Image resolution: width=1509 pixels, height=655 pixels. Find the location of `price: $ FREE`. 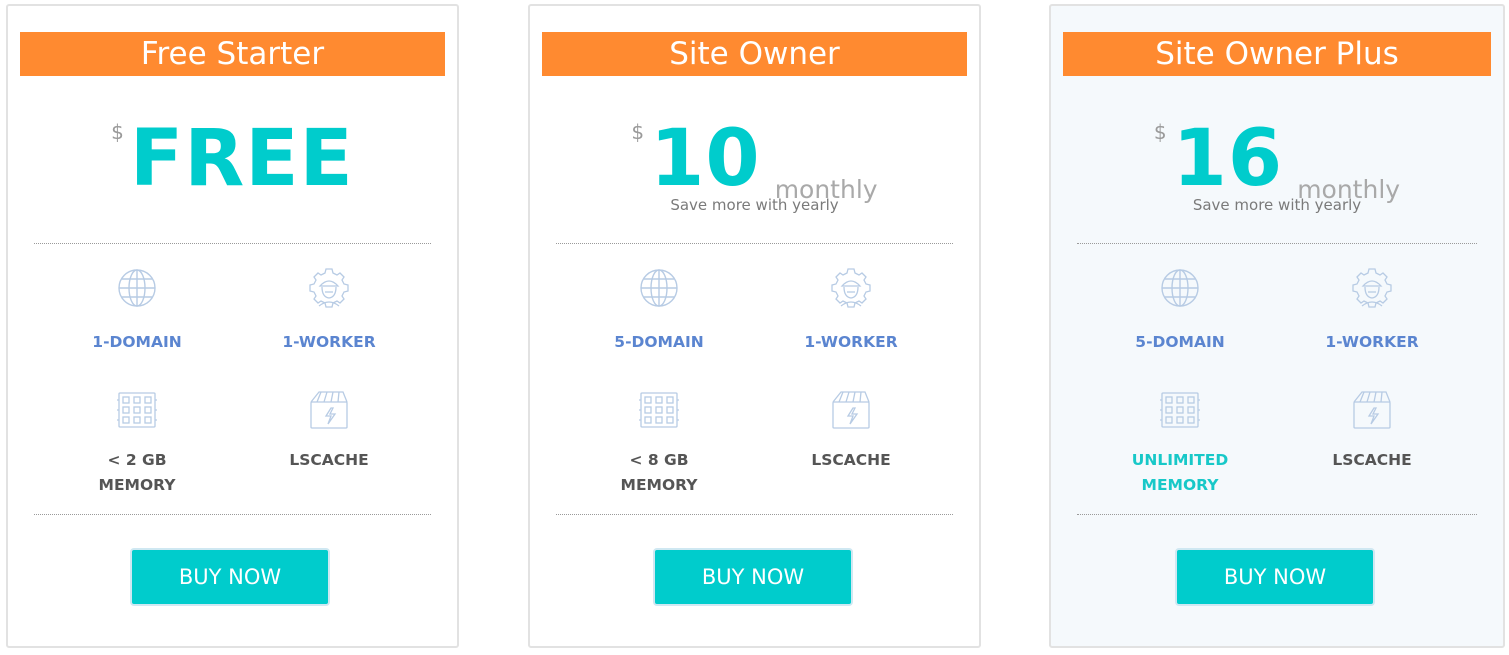

price: $ FREE is located at coordinates (232, 159).